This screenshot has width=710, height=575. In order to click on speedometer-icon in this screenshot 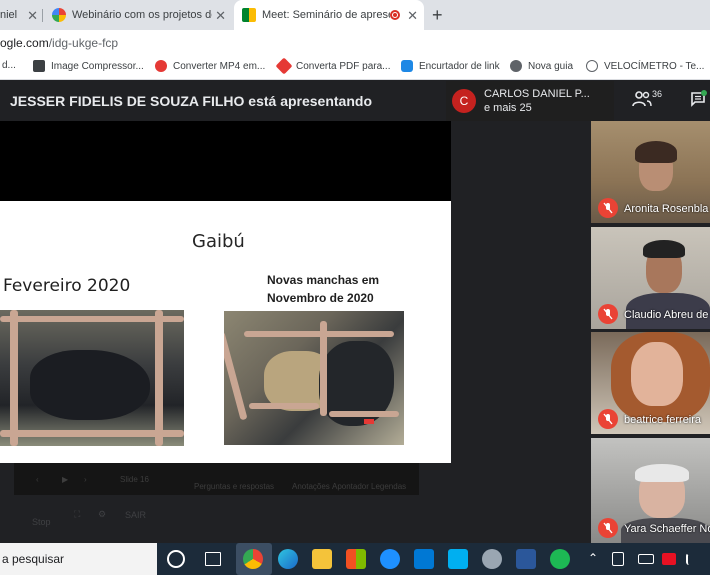, I will do `click(592, 66)`.